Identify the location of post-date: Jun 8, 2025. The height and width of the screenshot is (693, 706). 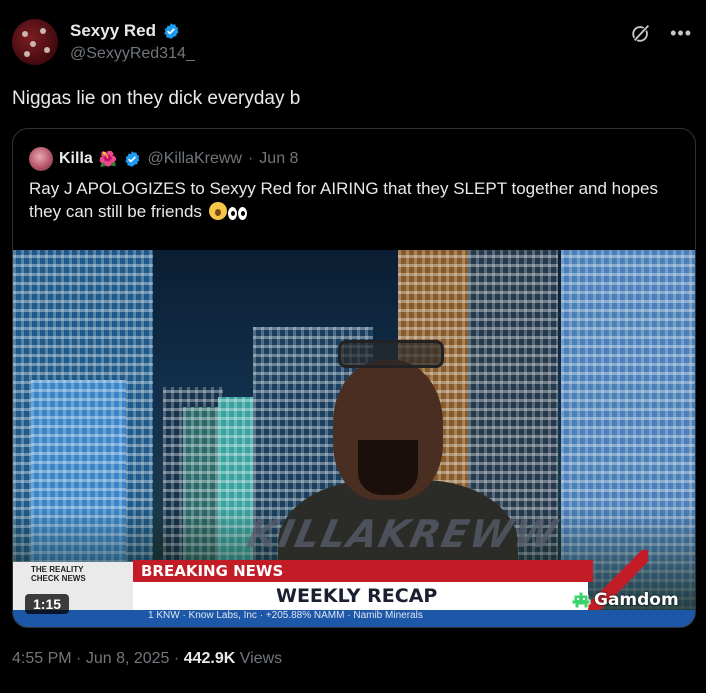
(128, 658).